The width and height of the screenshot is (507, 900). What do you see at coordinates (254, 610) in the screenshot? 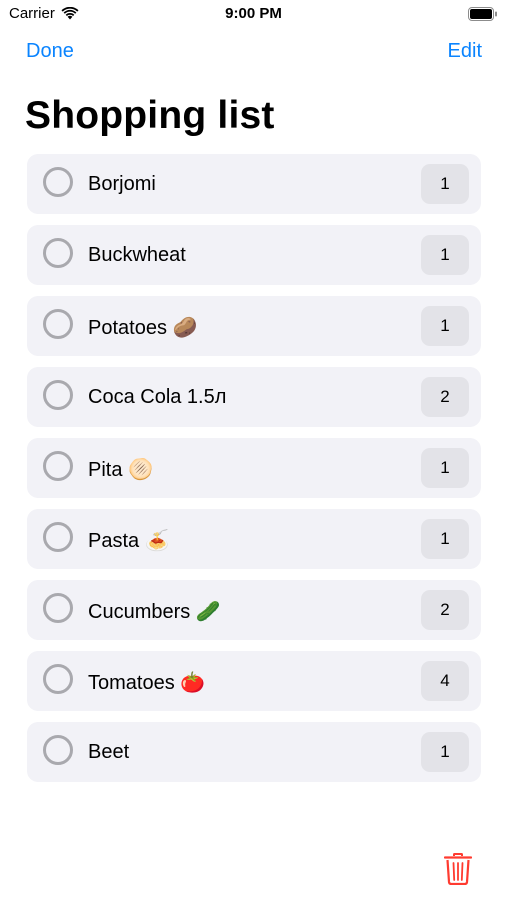
I see `list-item: Cucumbers 🥒 2` at bounding box center [254, 610].